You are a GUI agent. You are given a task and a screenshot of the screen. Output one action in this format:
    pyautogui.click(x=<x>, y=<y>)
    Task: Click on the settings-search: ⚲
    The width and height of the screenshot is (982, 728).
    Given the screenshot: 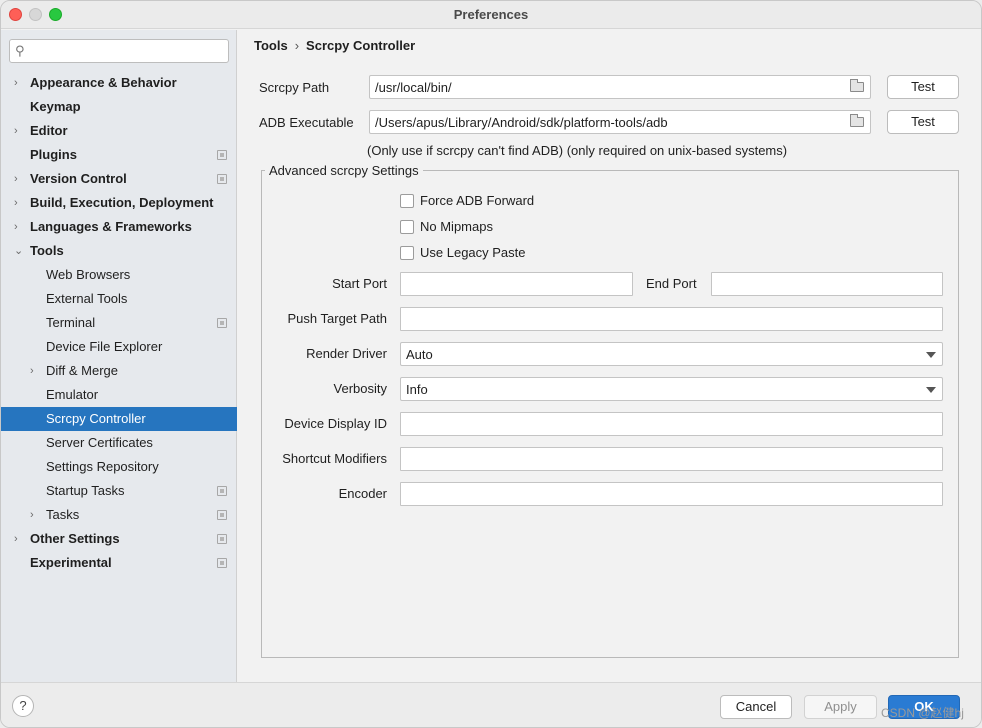 What is the action you would take?
    pyautogui.click(x=119, y=51)
    